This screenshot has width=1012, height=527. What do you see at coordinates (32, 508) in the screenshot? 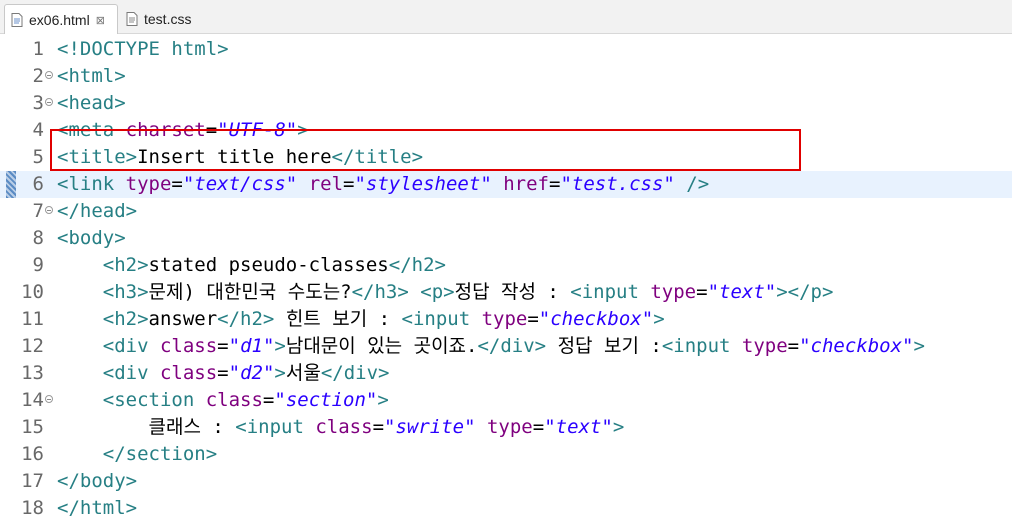
I see `line-number: 18` at bounding box center [32, 508].